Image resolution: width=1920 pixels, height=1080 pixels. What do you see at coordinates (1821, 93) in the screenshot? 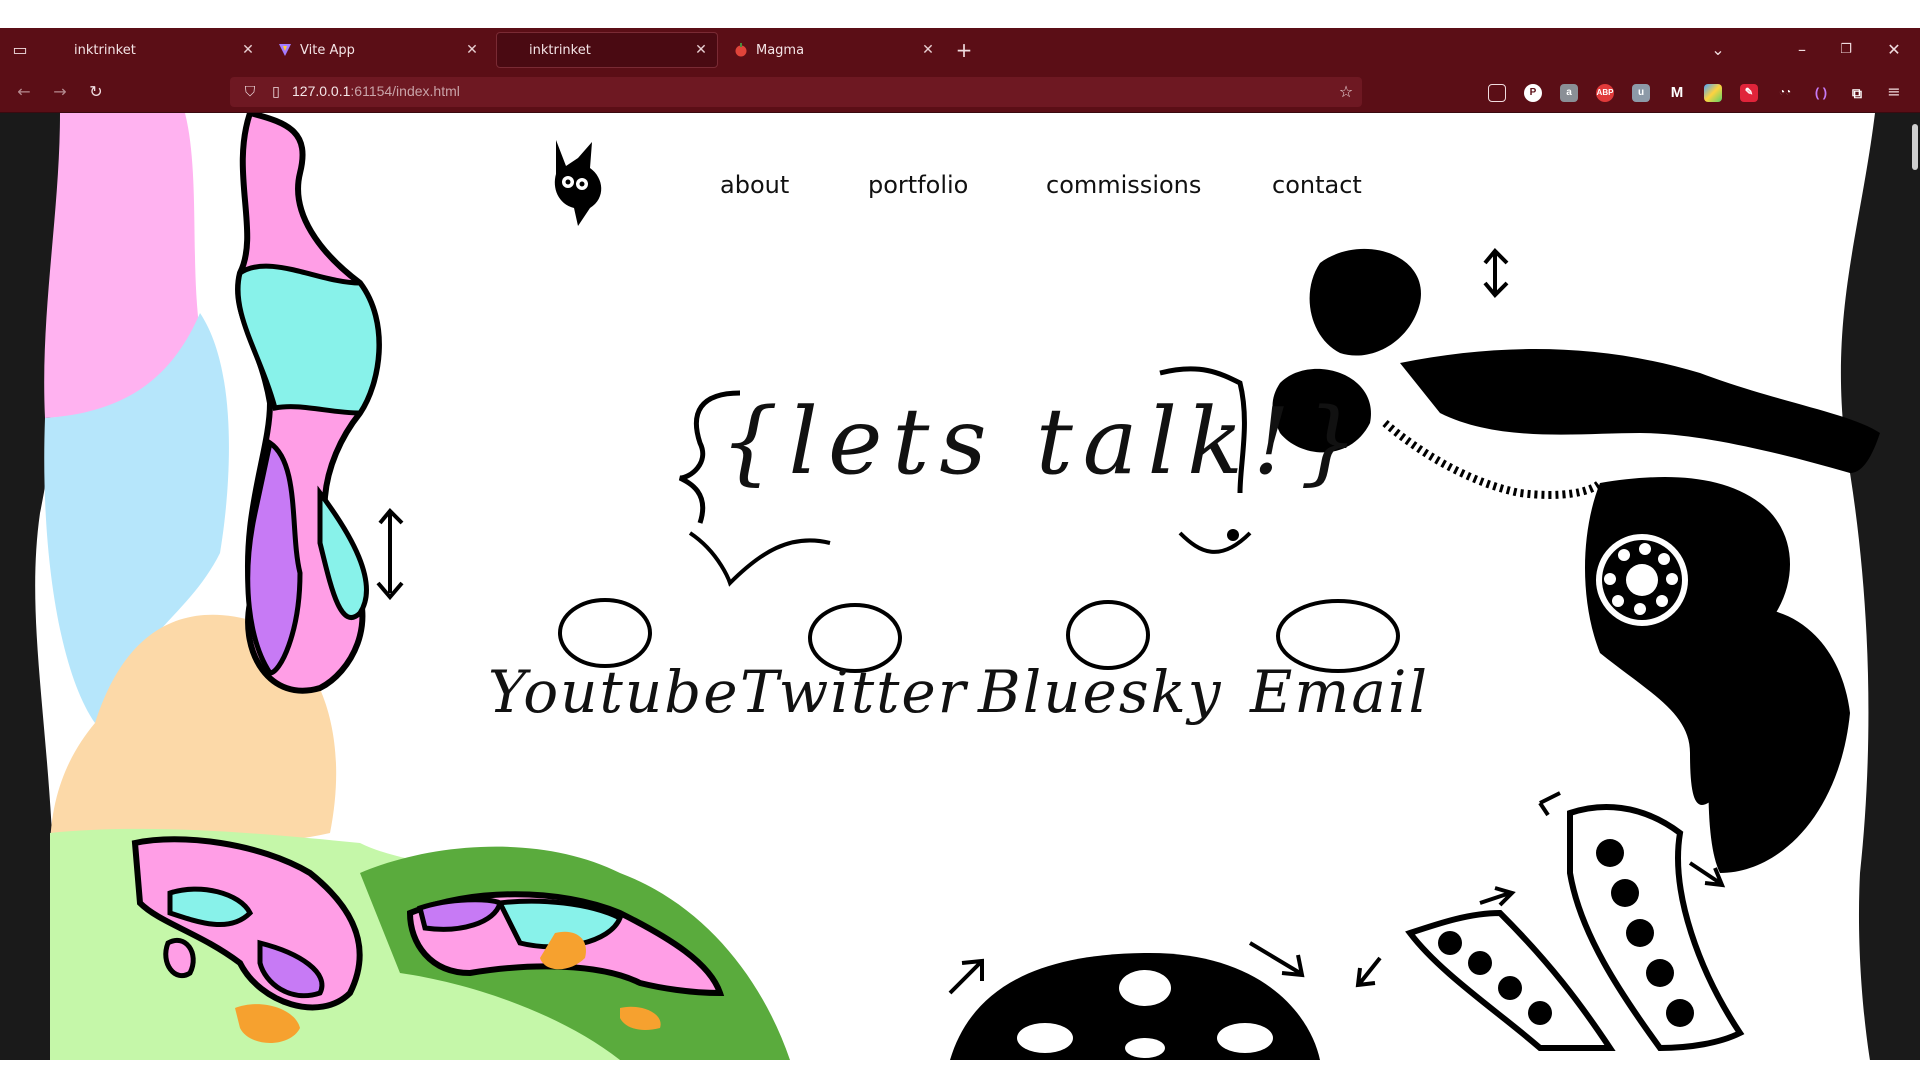
I see `brackets-icon: ( )` at bounding box center [1821, 93].